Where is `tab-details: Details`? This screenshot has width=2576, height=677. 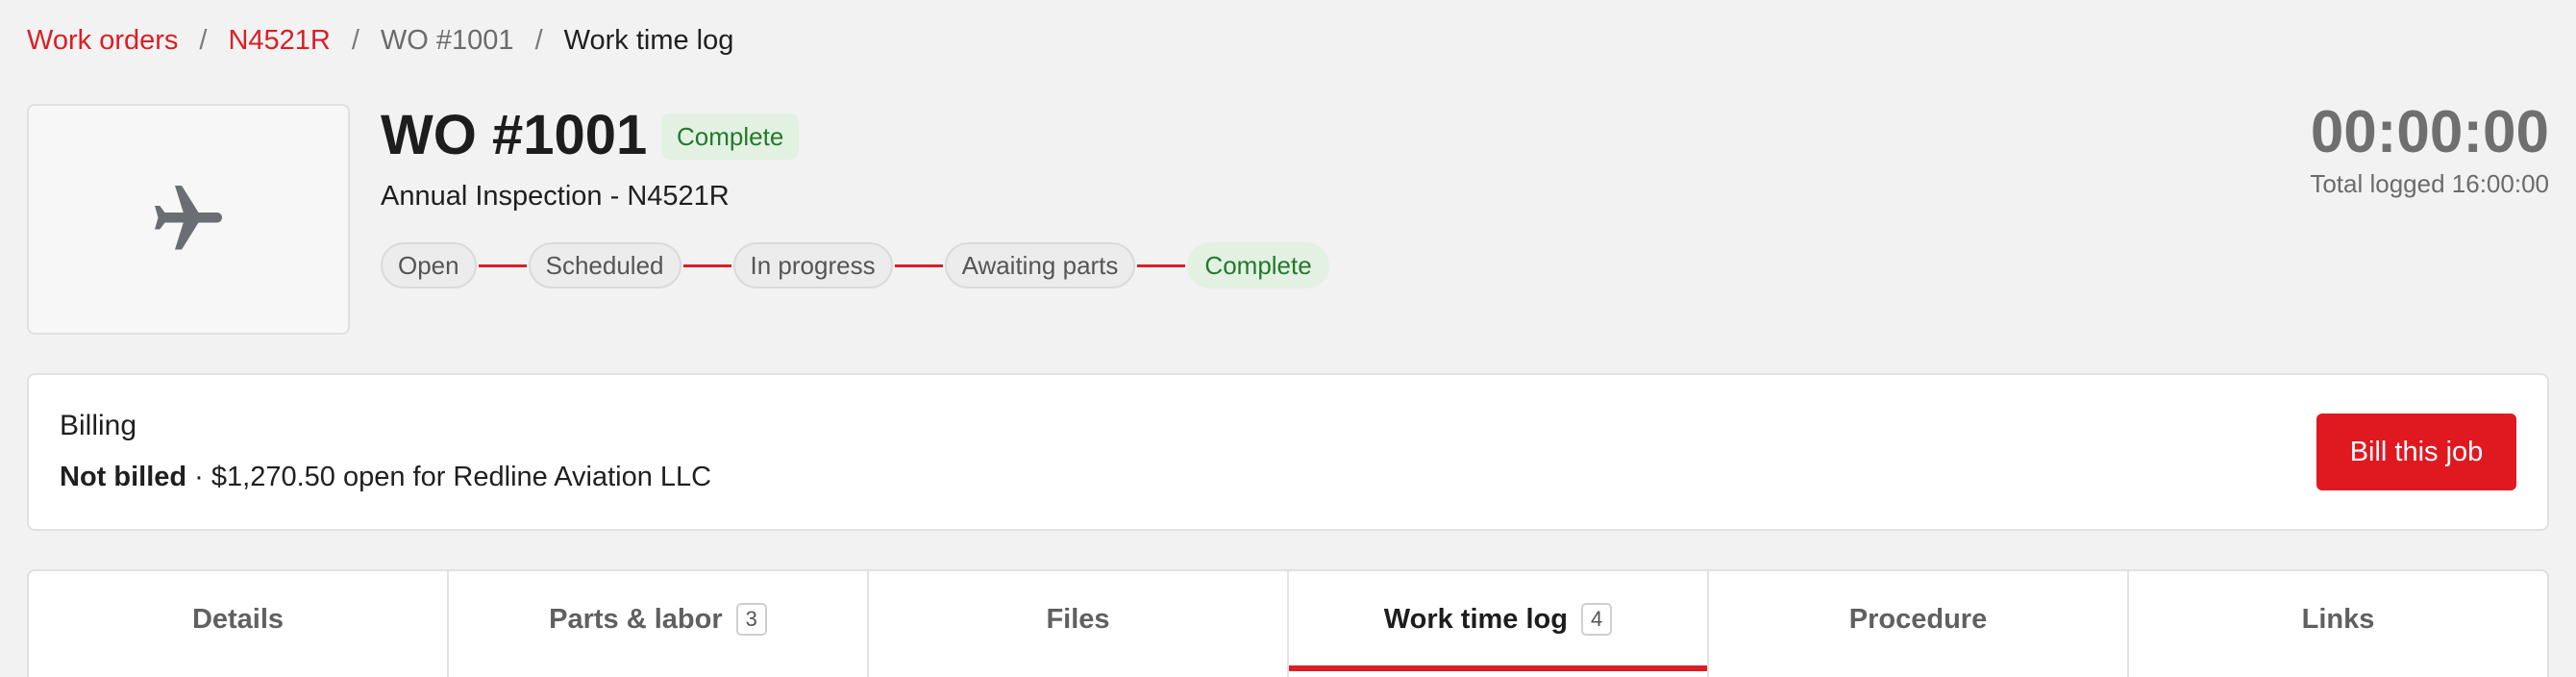 tab-details: Details is located at coordinates (239, 624).